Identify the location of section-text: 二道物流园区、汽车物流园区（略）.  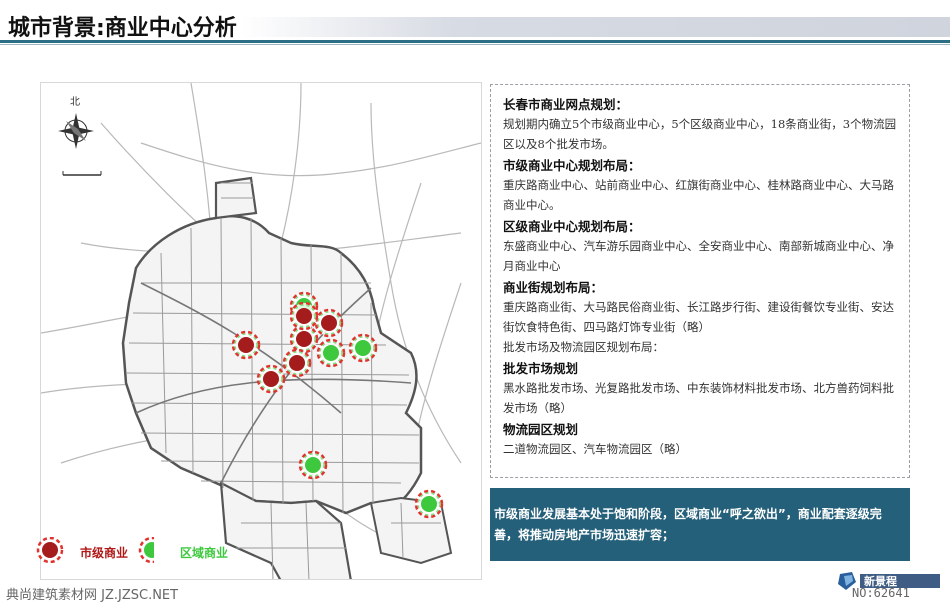
(595, 449).